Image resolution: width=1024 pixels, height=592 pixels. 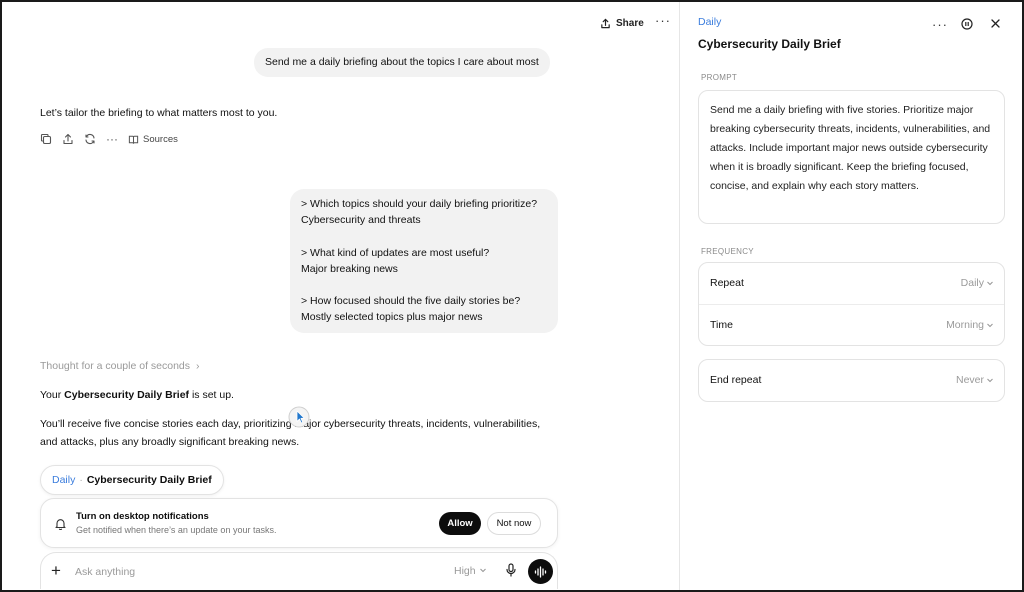 What do you see at coordinates (361, 220) in the screenshot?
I see `answer-1: Cybersecurity and threats` at bounding box center [361, 220].